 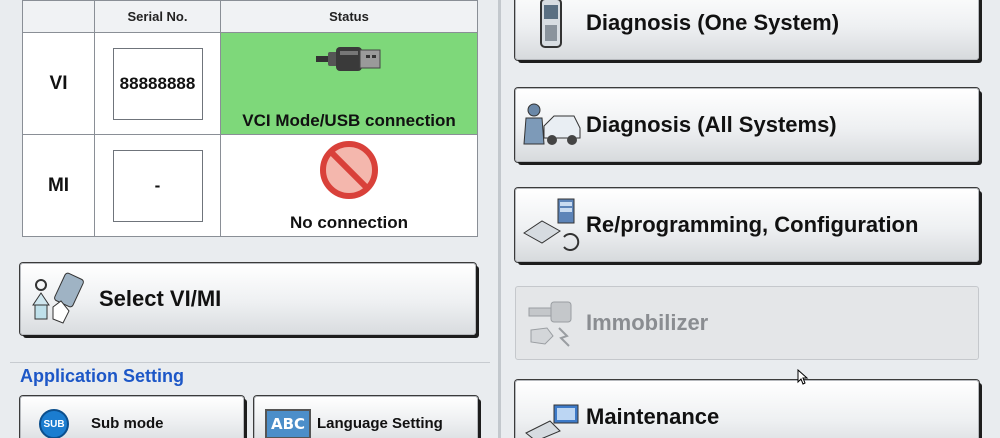 I want to click on usb-icon, so click(x=348, y=59).